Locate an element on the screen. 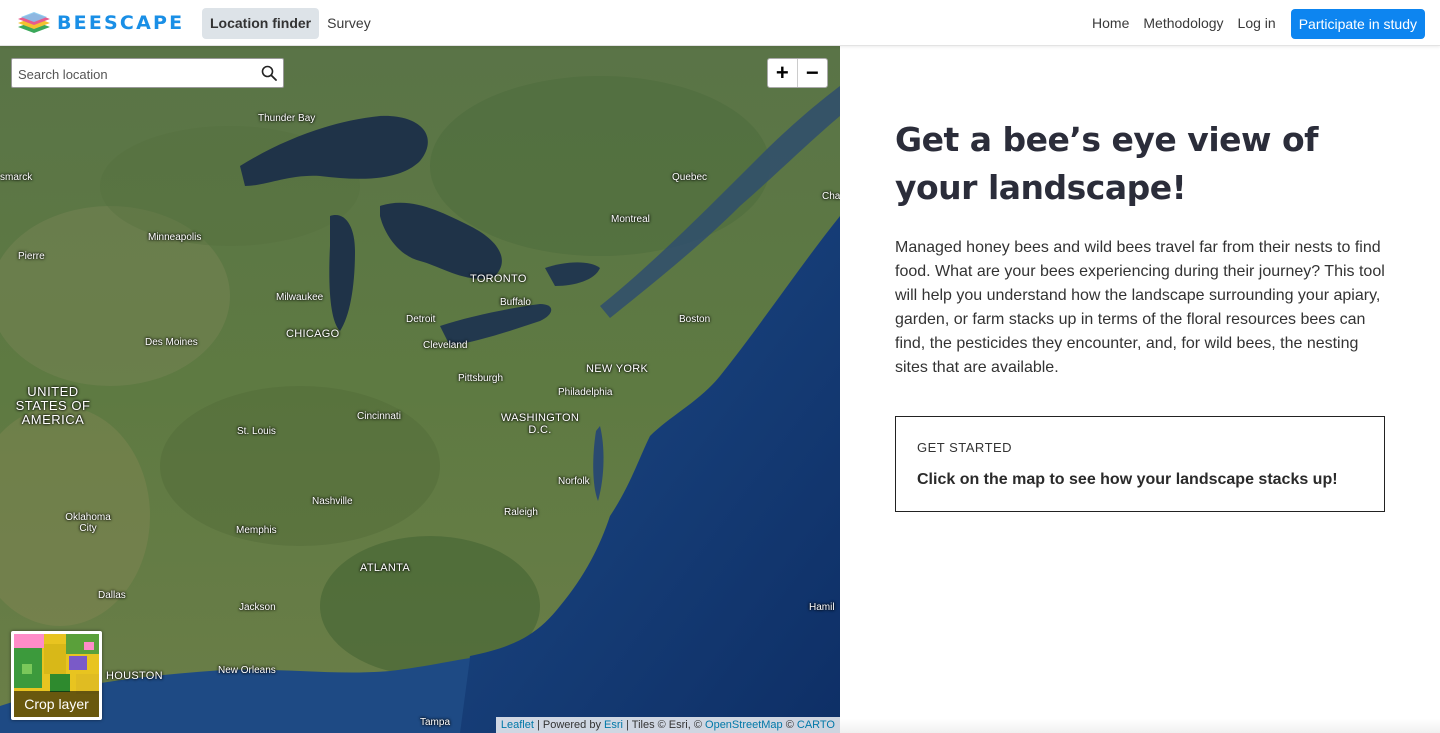 The image size is (1440, 733). leaflet-link: Leaflet is located at coordinates (517, 725).